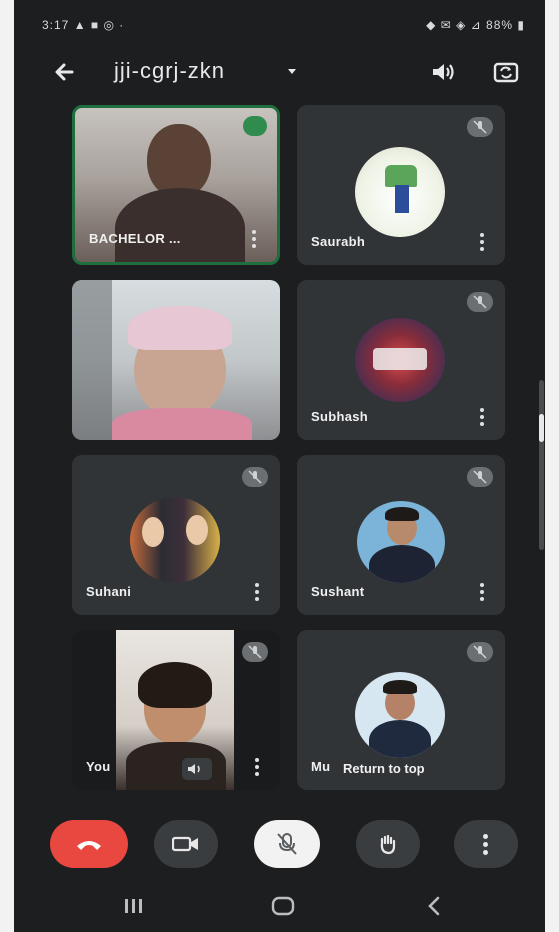 The width and height of the screenshot is (559, 932). I want to click on end-call-button, so click(89, 844).